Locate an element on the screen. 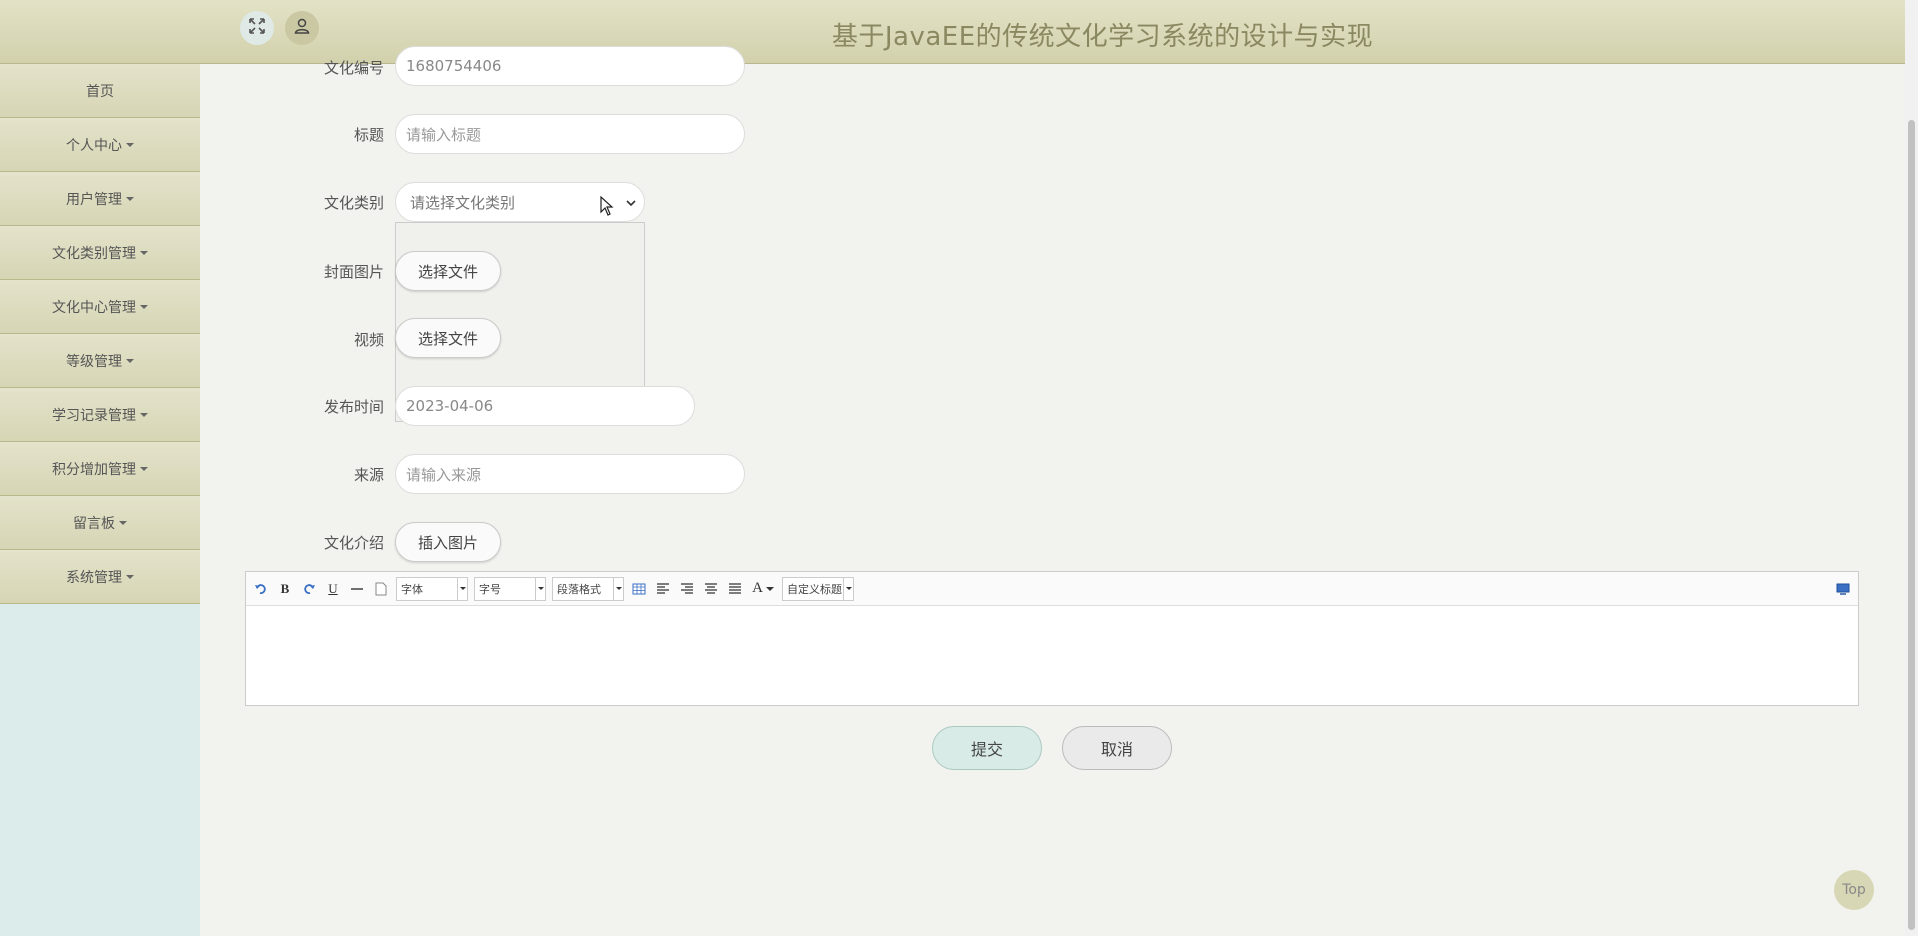  sidebar-item-2: 用户管理 is located at coordinates (100, 199).